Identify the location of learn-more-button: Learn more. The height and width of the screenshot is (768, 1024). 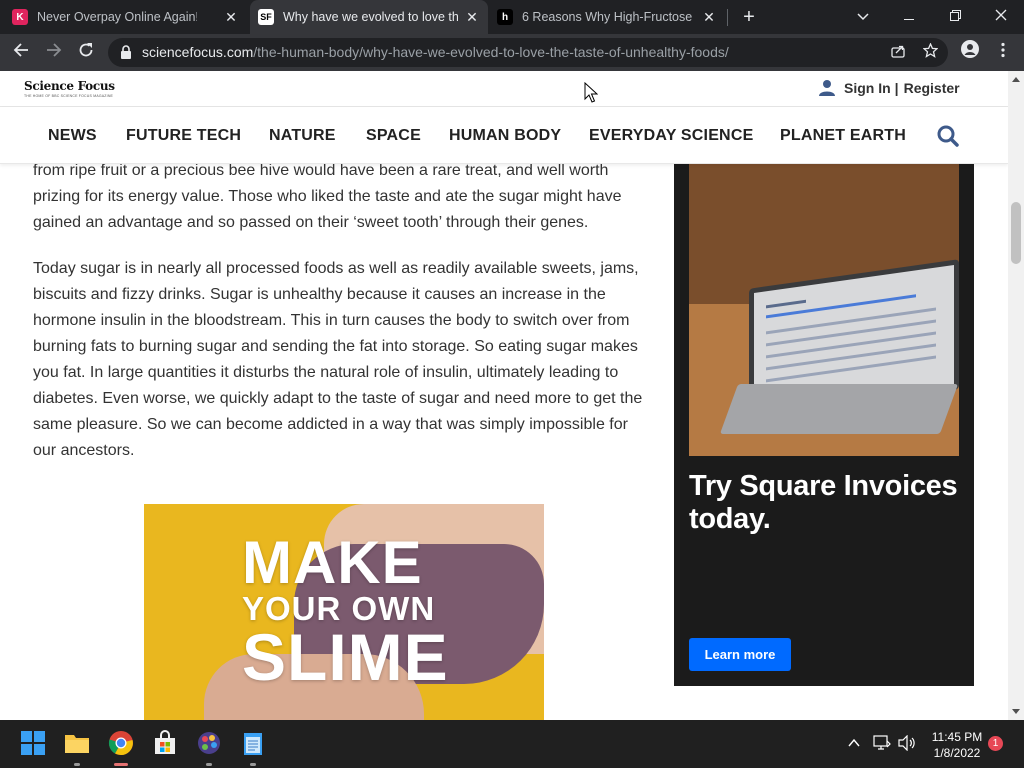
(740, 654).